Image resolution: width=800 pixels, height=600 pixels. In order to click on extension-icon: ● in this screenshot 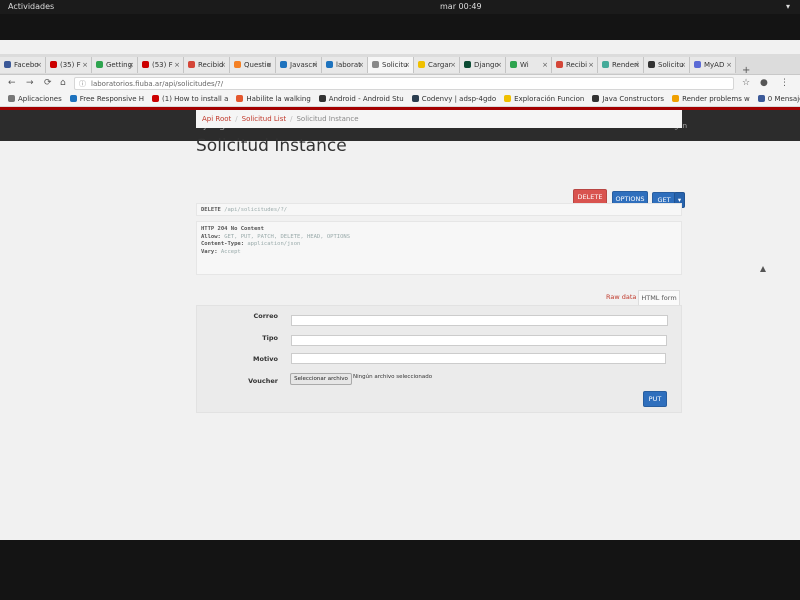, I will do `click(764, 83)`.